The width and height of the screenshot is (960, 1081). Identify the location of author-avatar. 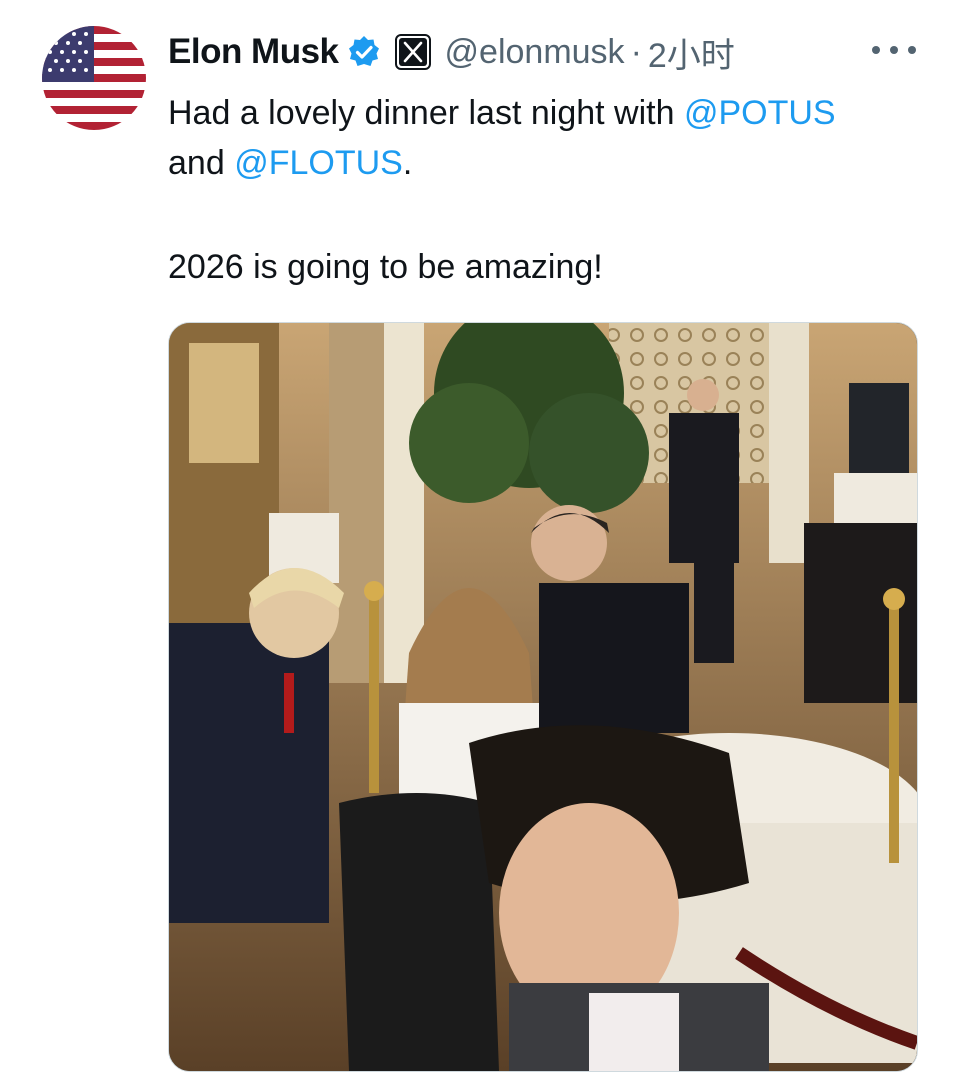
(94, 78).